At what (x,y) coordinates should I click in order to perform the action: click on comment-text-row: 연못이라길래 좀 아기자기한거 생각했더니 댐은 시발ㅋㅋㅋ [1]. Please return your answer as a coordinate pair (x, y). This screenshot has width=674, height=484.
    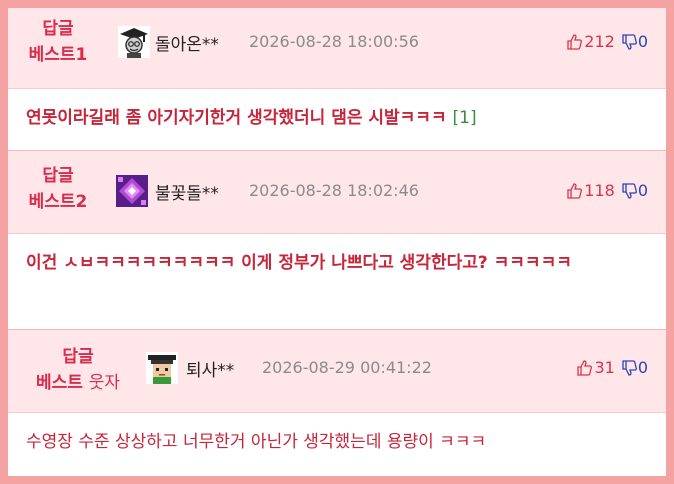
    Looking at the image, I should click on (337, 118).